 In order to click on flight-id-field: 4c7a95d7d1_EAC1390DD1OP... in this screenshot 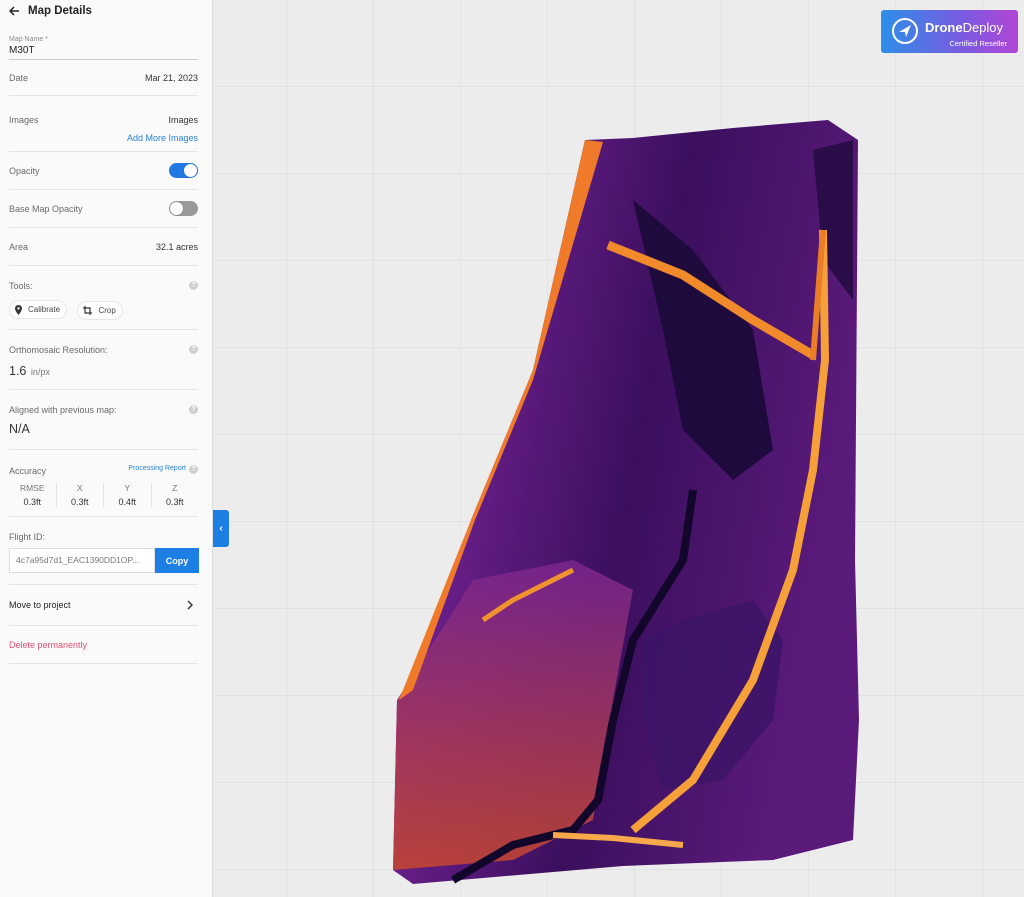, I will do `click(82, 560)`.